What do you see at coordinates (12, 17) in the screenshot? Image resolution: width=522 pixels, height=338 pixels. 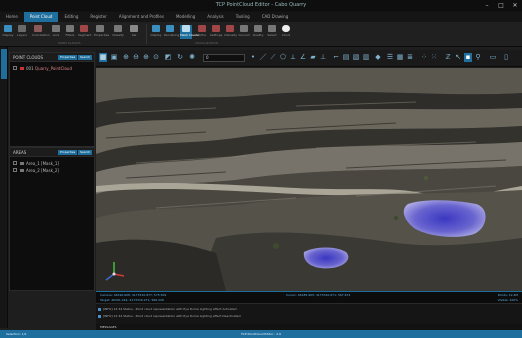 I see `tab-home: Home` at bounding box center [12, 17].